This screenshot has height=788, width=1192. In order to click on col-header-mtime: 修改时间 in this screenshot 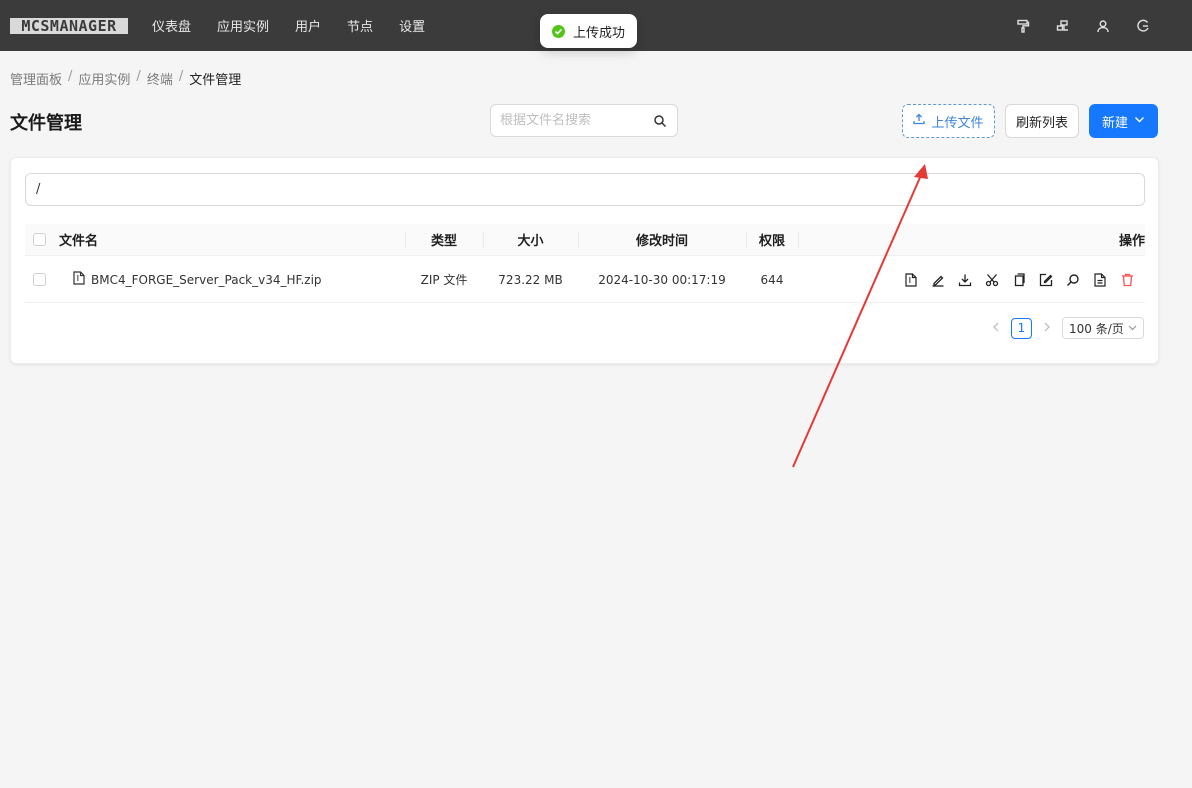, I will do `click(662, 239)`.